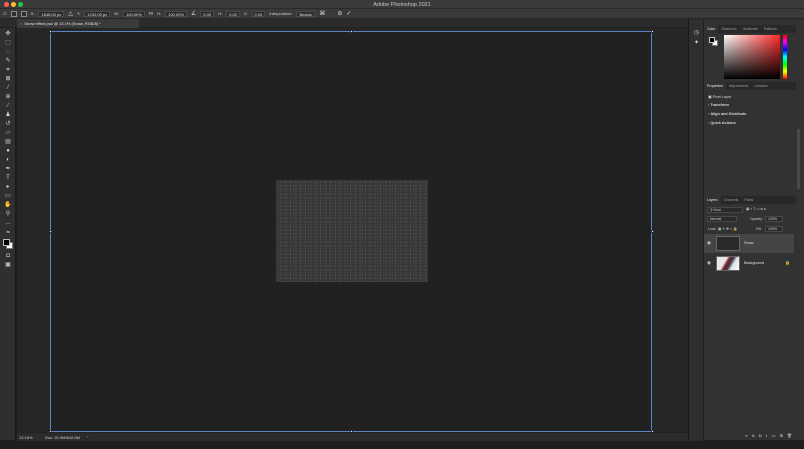  Describe the element at coordinates (8, 256) in the screenshot. I see `quick-mask-icon: ◘` at that location.